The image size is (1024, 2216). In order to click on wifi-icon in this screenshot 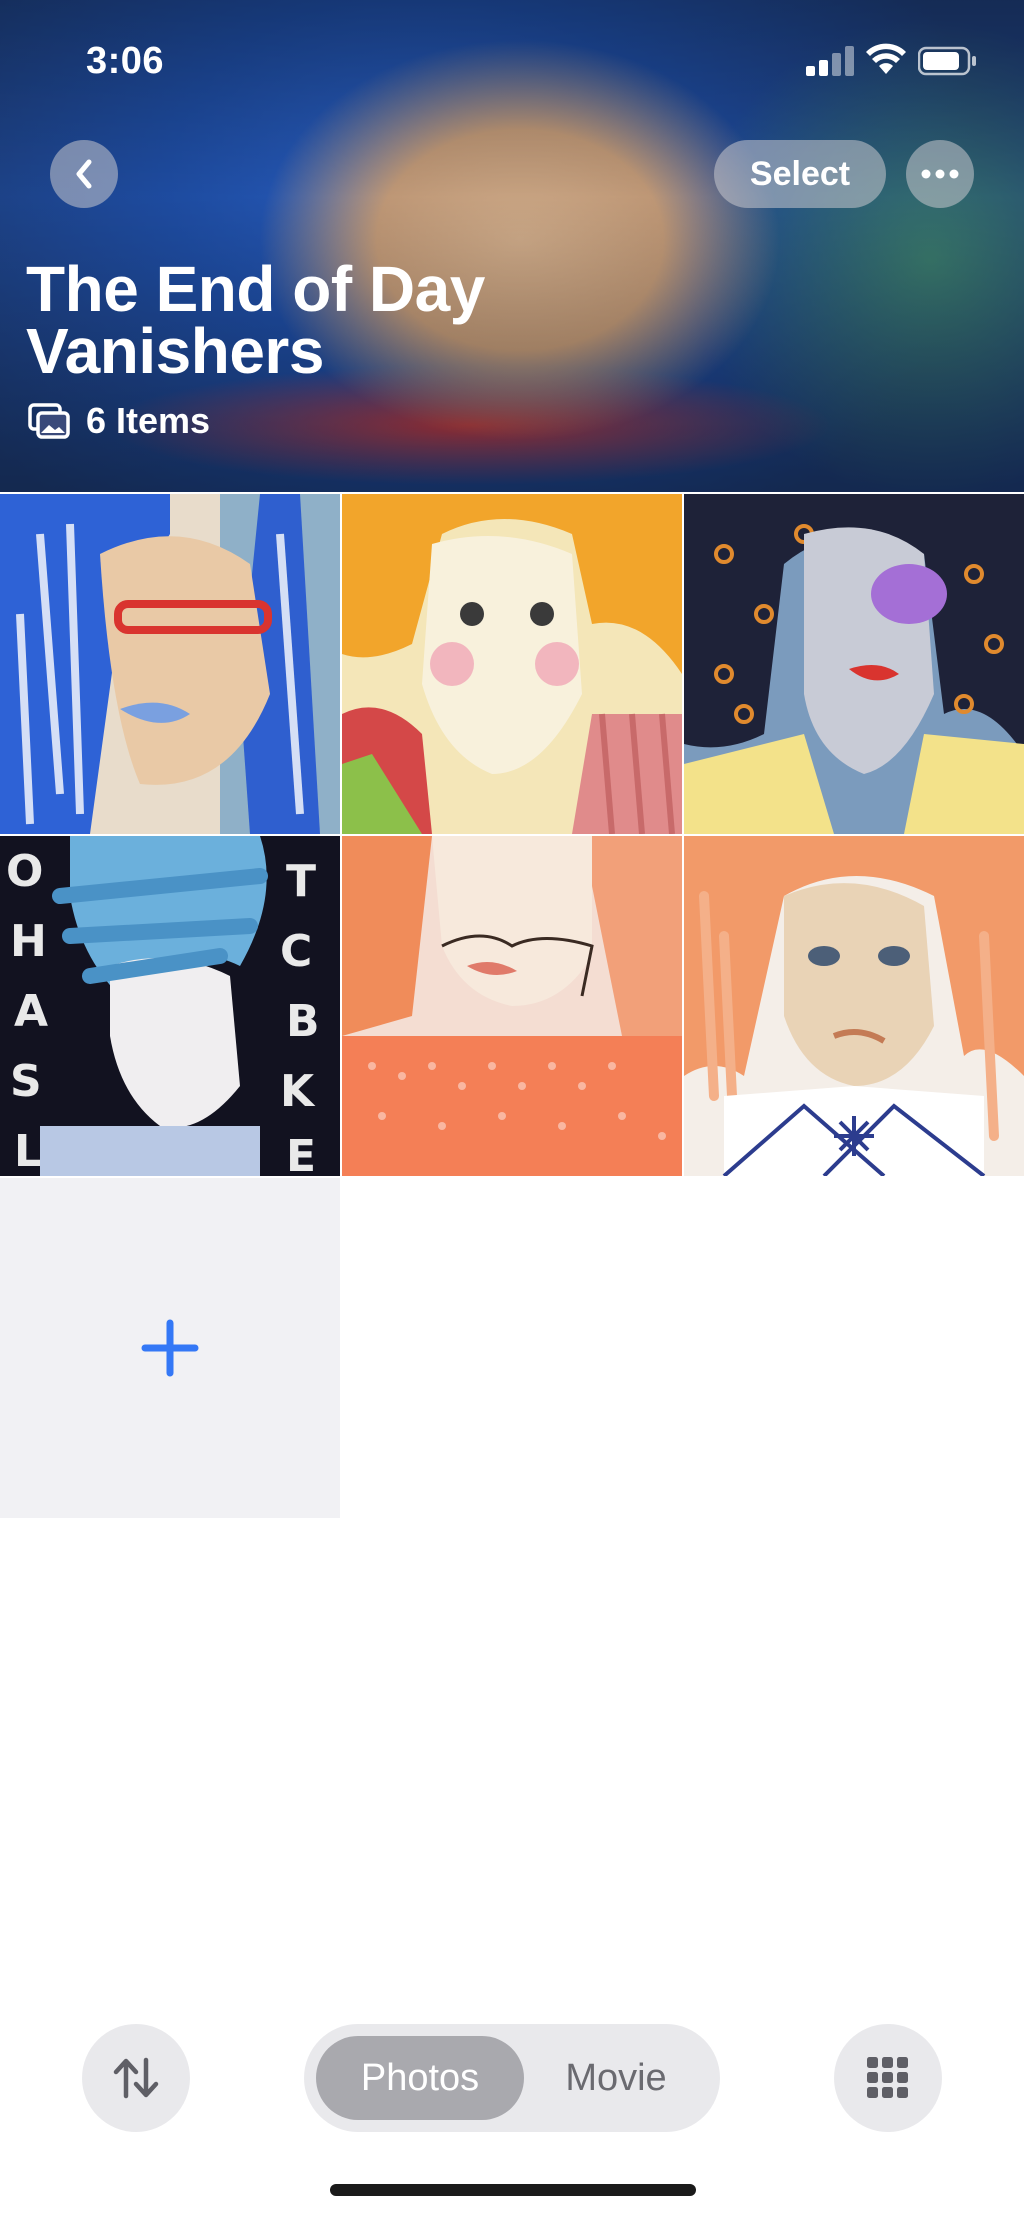, I will do `click(886, 58)`.